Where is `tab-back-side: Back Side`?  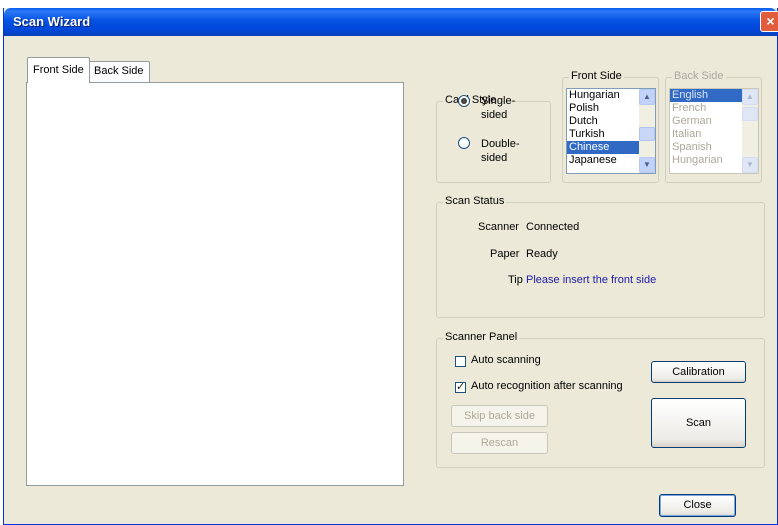
tab-back-side: Back Side is located at coordinates (119, 71).